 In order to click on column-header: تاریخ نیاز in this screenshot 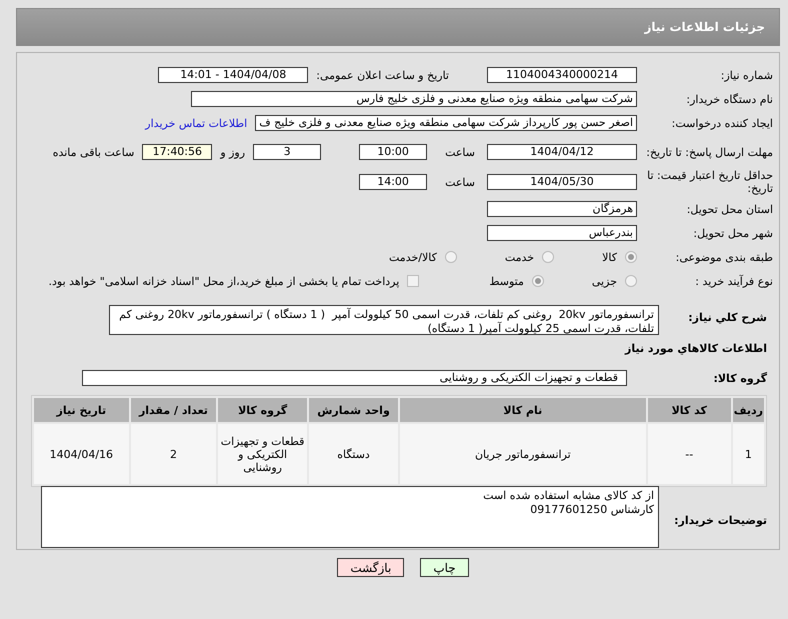, I will do `click(81, 410)`.